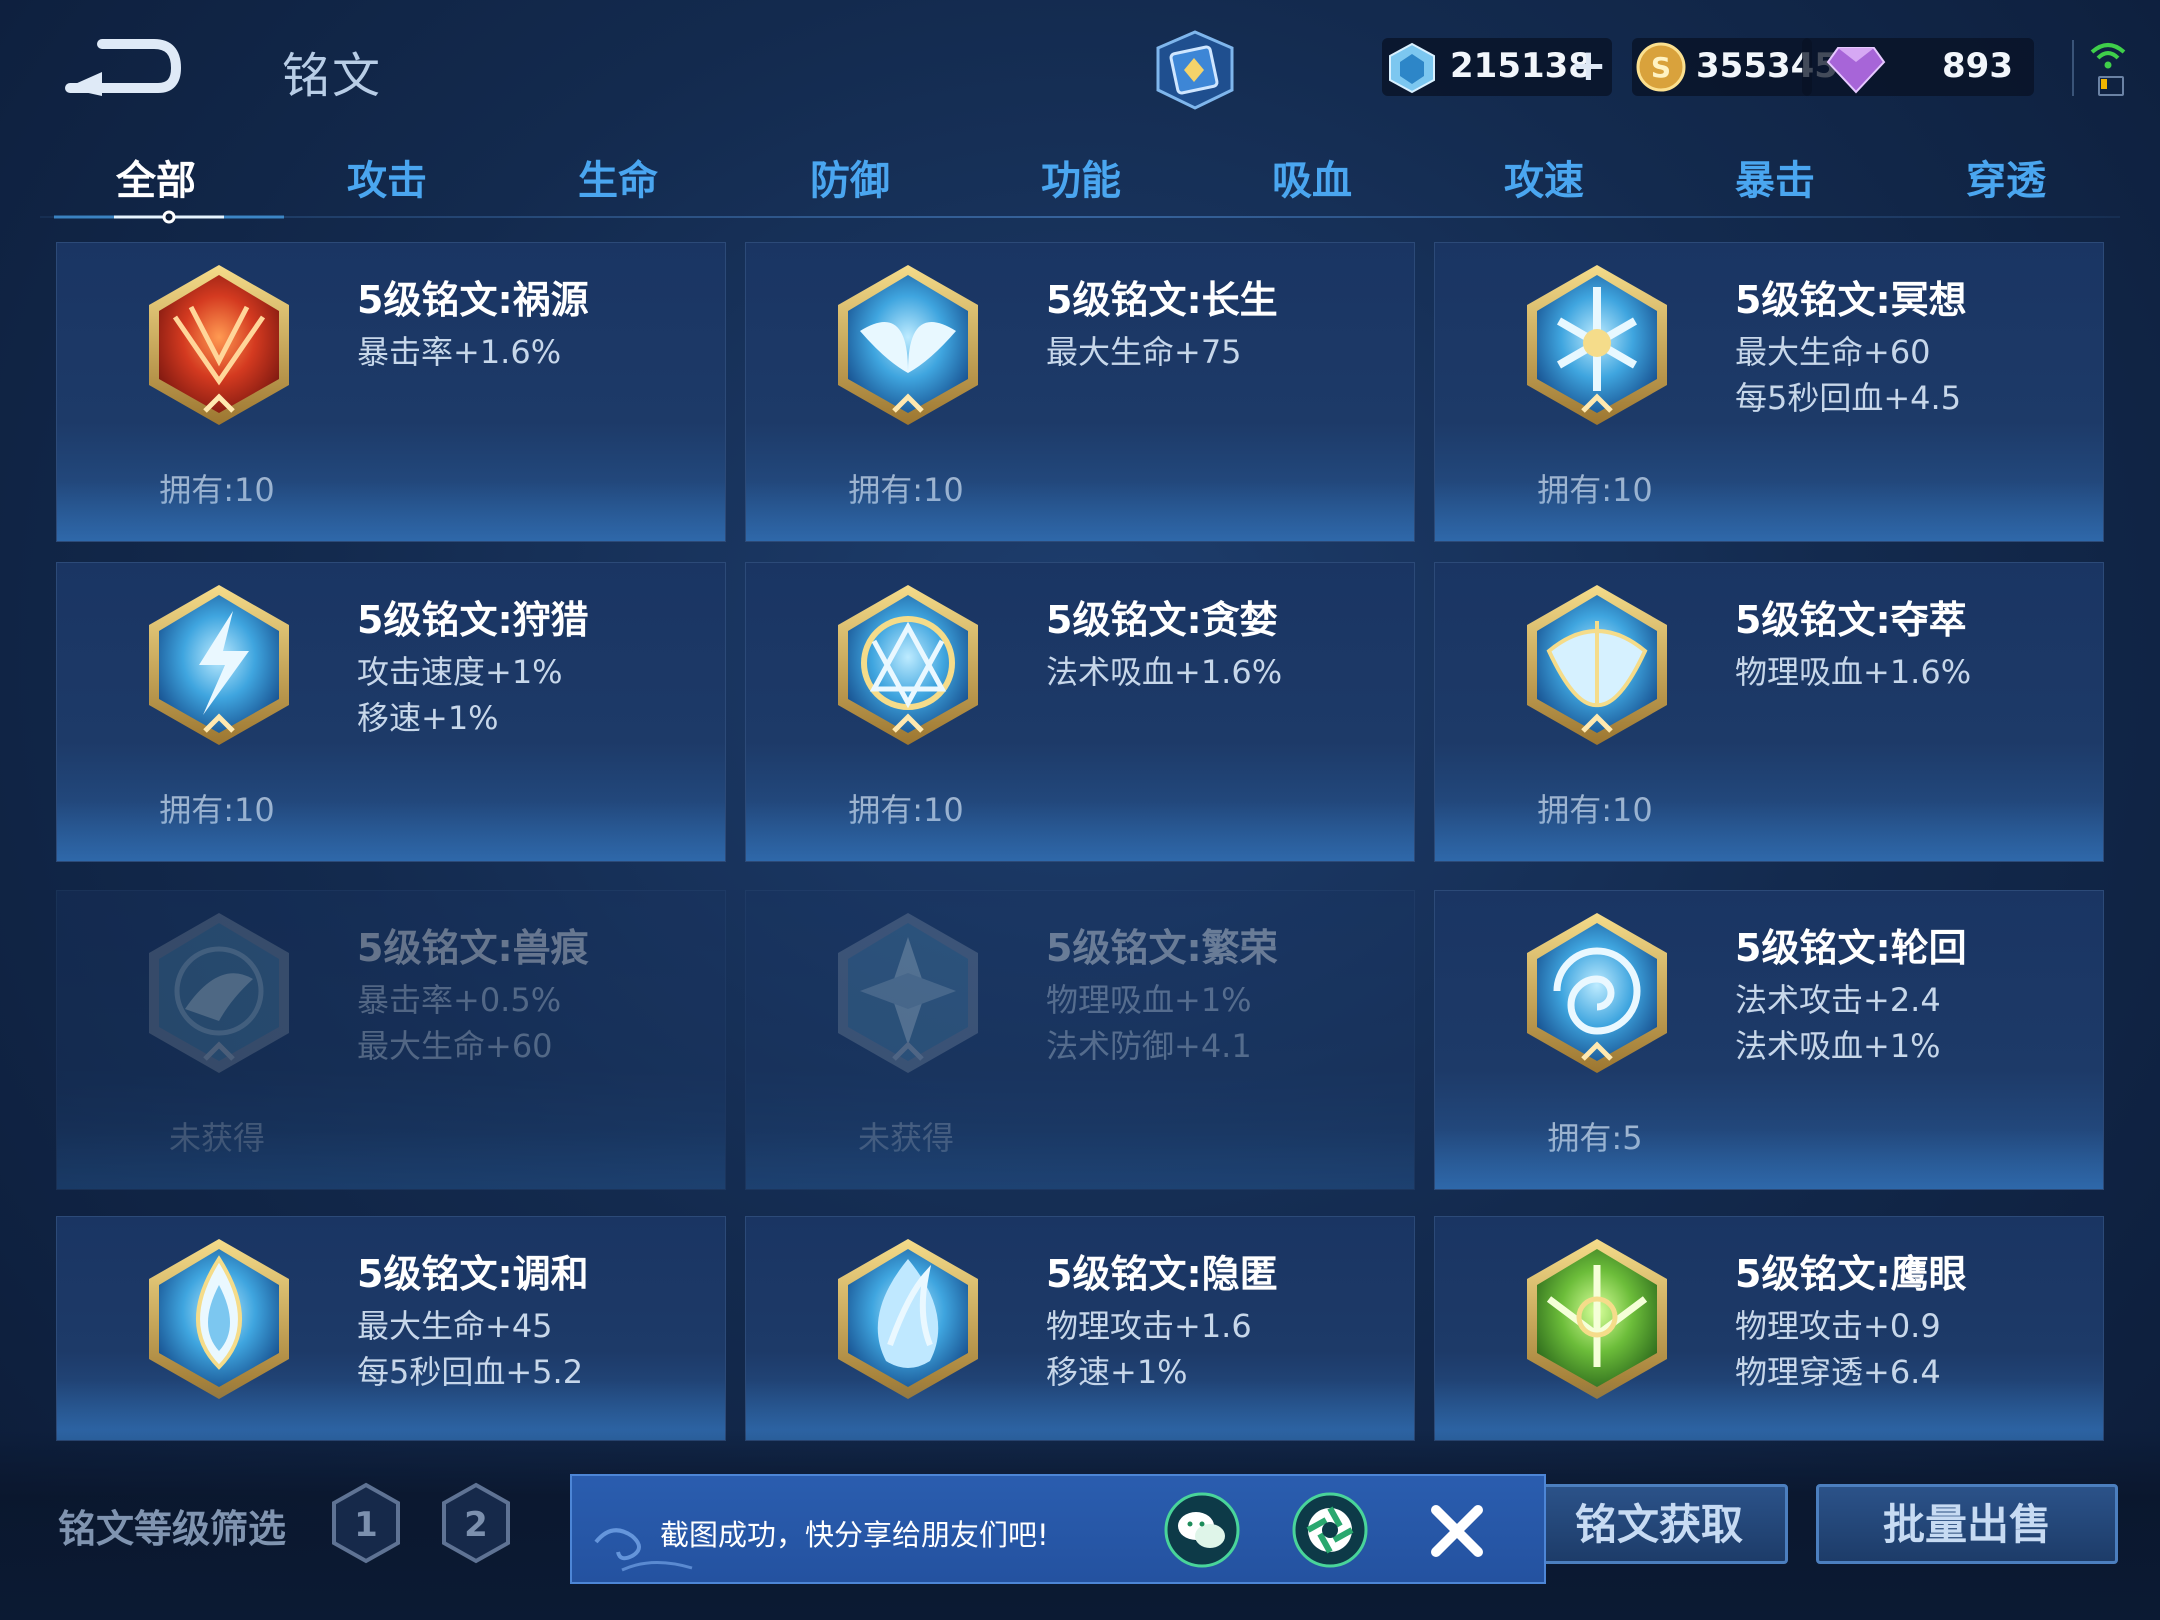  Describe the element at coordinates (1851, 620) in the screenshot. I see `rune-name: 5级铭文:夺萃` at that location.